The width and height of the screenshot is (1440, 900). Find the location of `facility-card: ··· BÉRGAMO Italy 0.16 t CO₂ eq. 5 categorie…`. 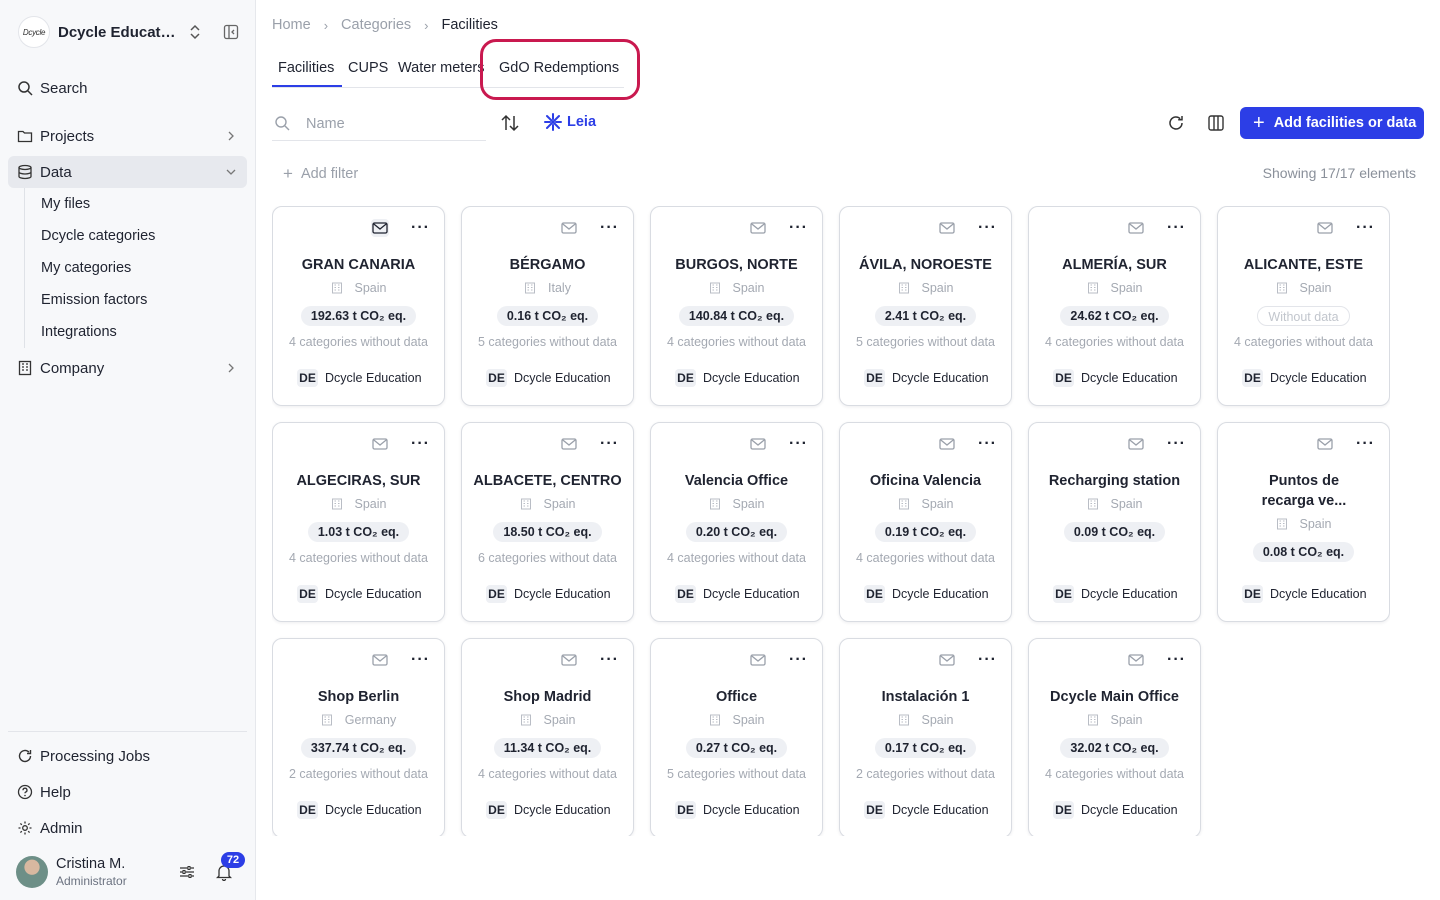

facility-card: ··· BÉRGAMO Italy 0.16 t CO₂ eq. 5 categorie… is located at coordinates (547, 306).